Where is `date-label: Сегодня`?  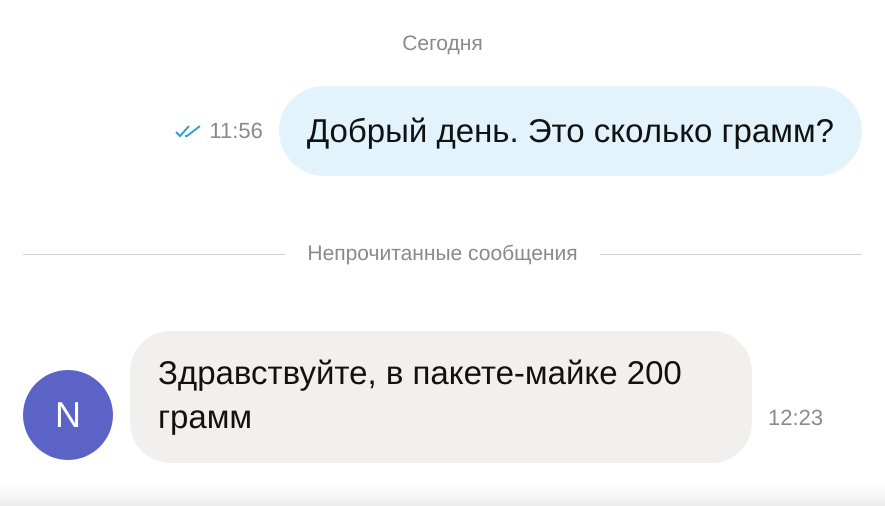
date-label: Сегодня is located at coordinates (442, 44).